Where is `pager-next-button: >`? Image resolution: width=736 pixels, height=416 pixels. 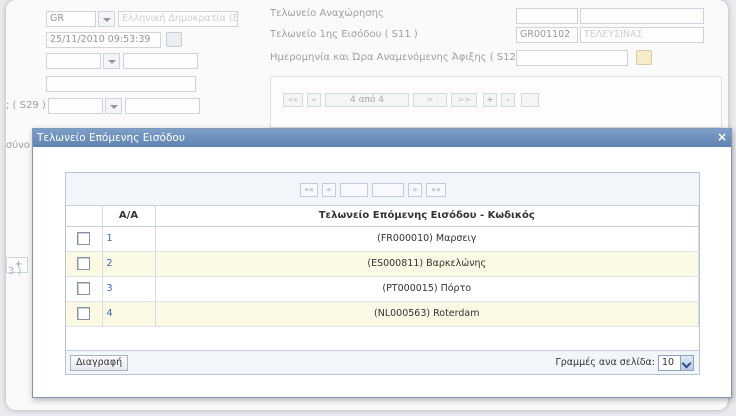 pager-next-button: > is located at coordinates (430, 100).